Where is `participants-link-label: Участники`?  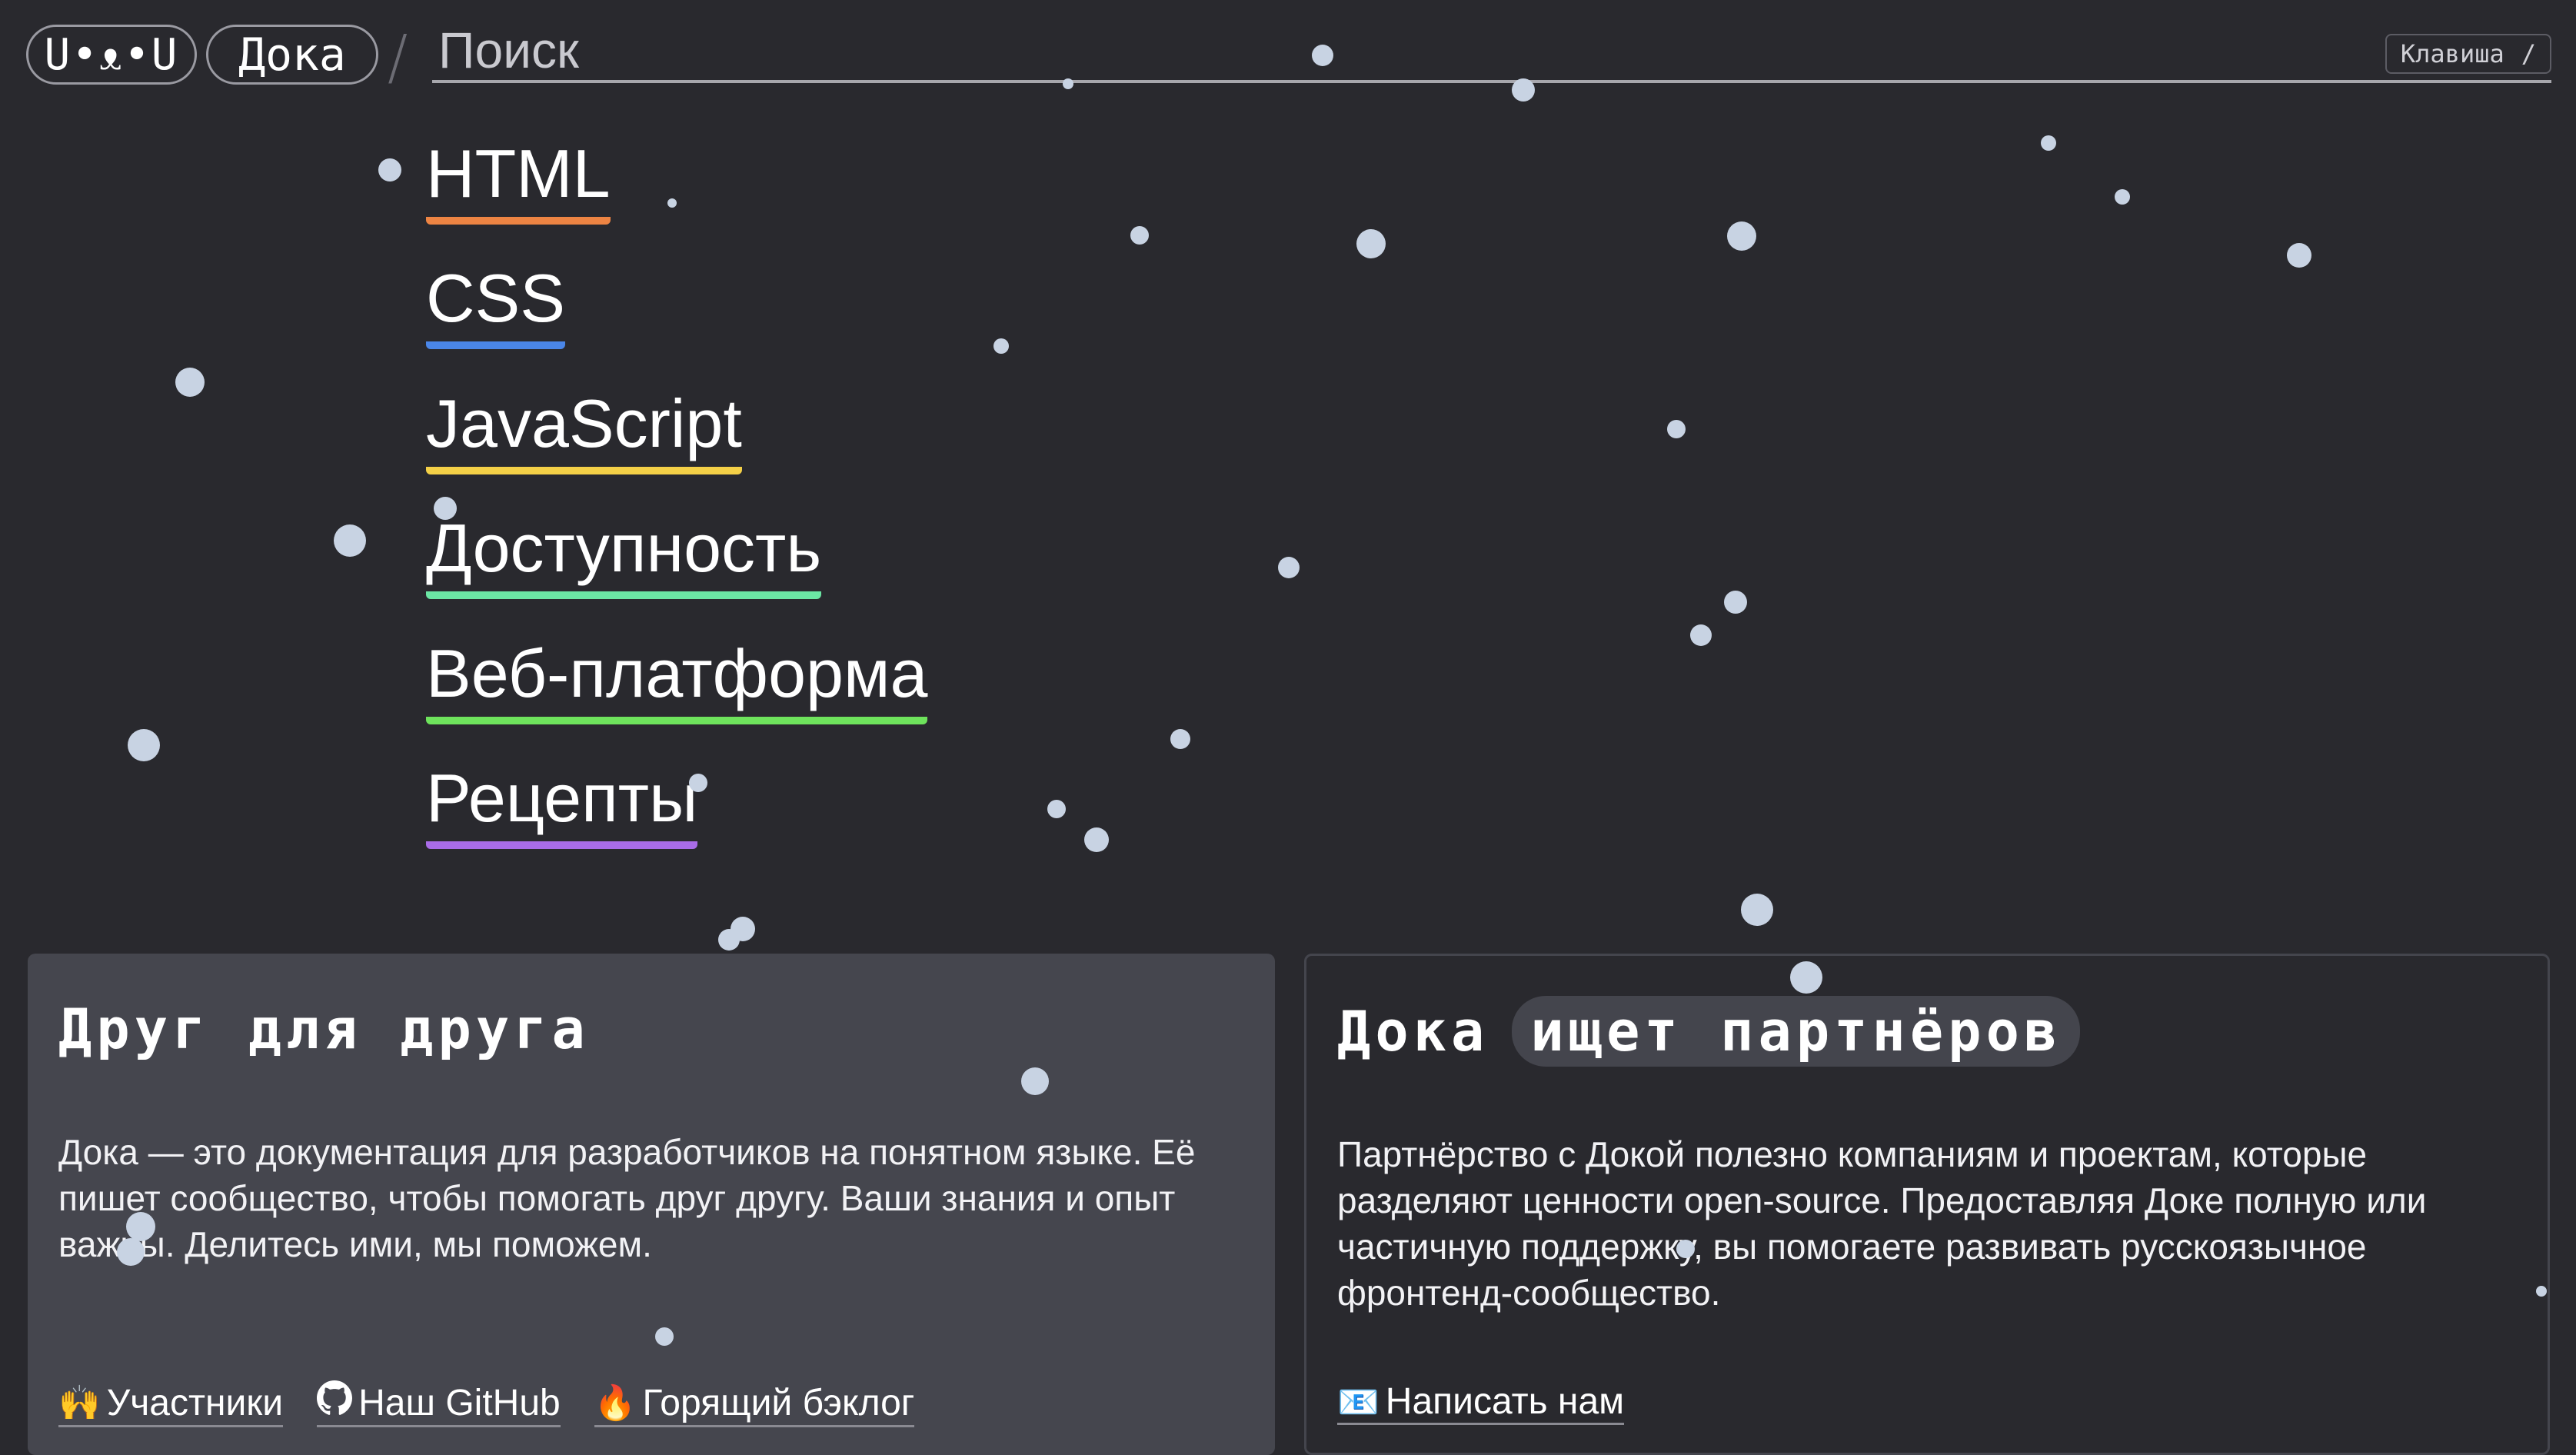
participants-link-label: Участники is located at coordinates (195, 1402).